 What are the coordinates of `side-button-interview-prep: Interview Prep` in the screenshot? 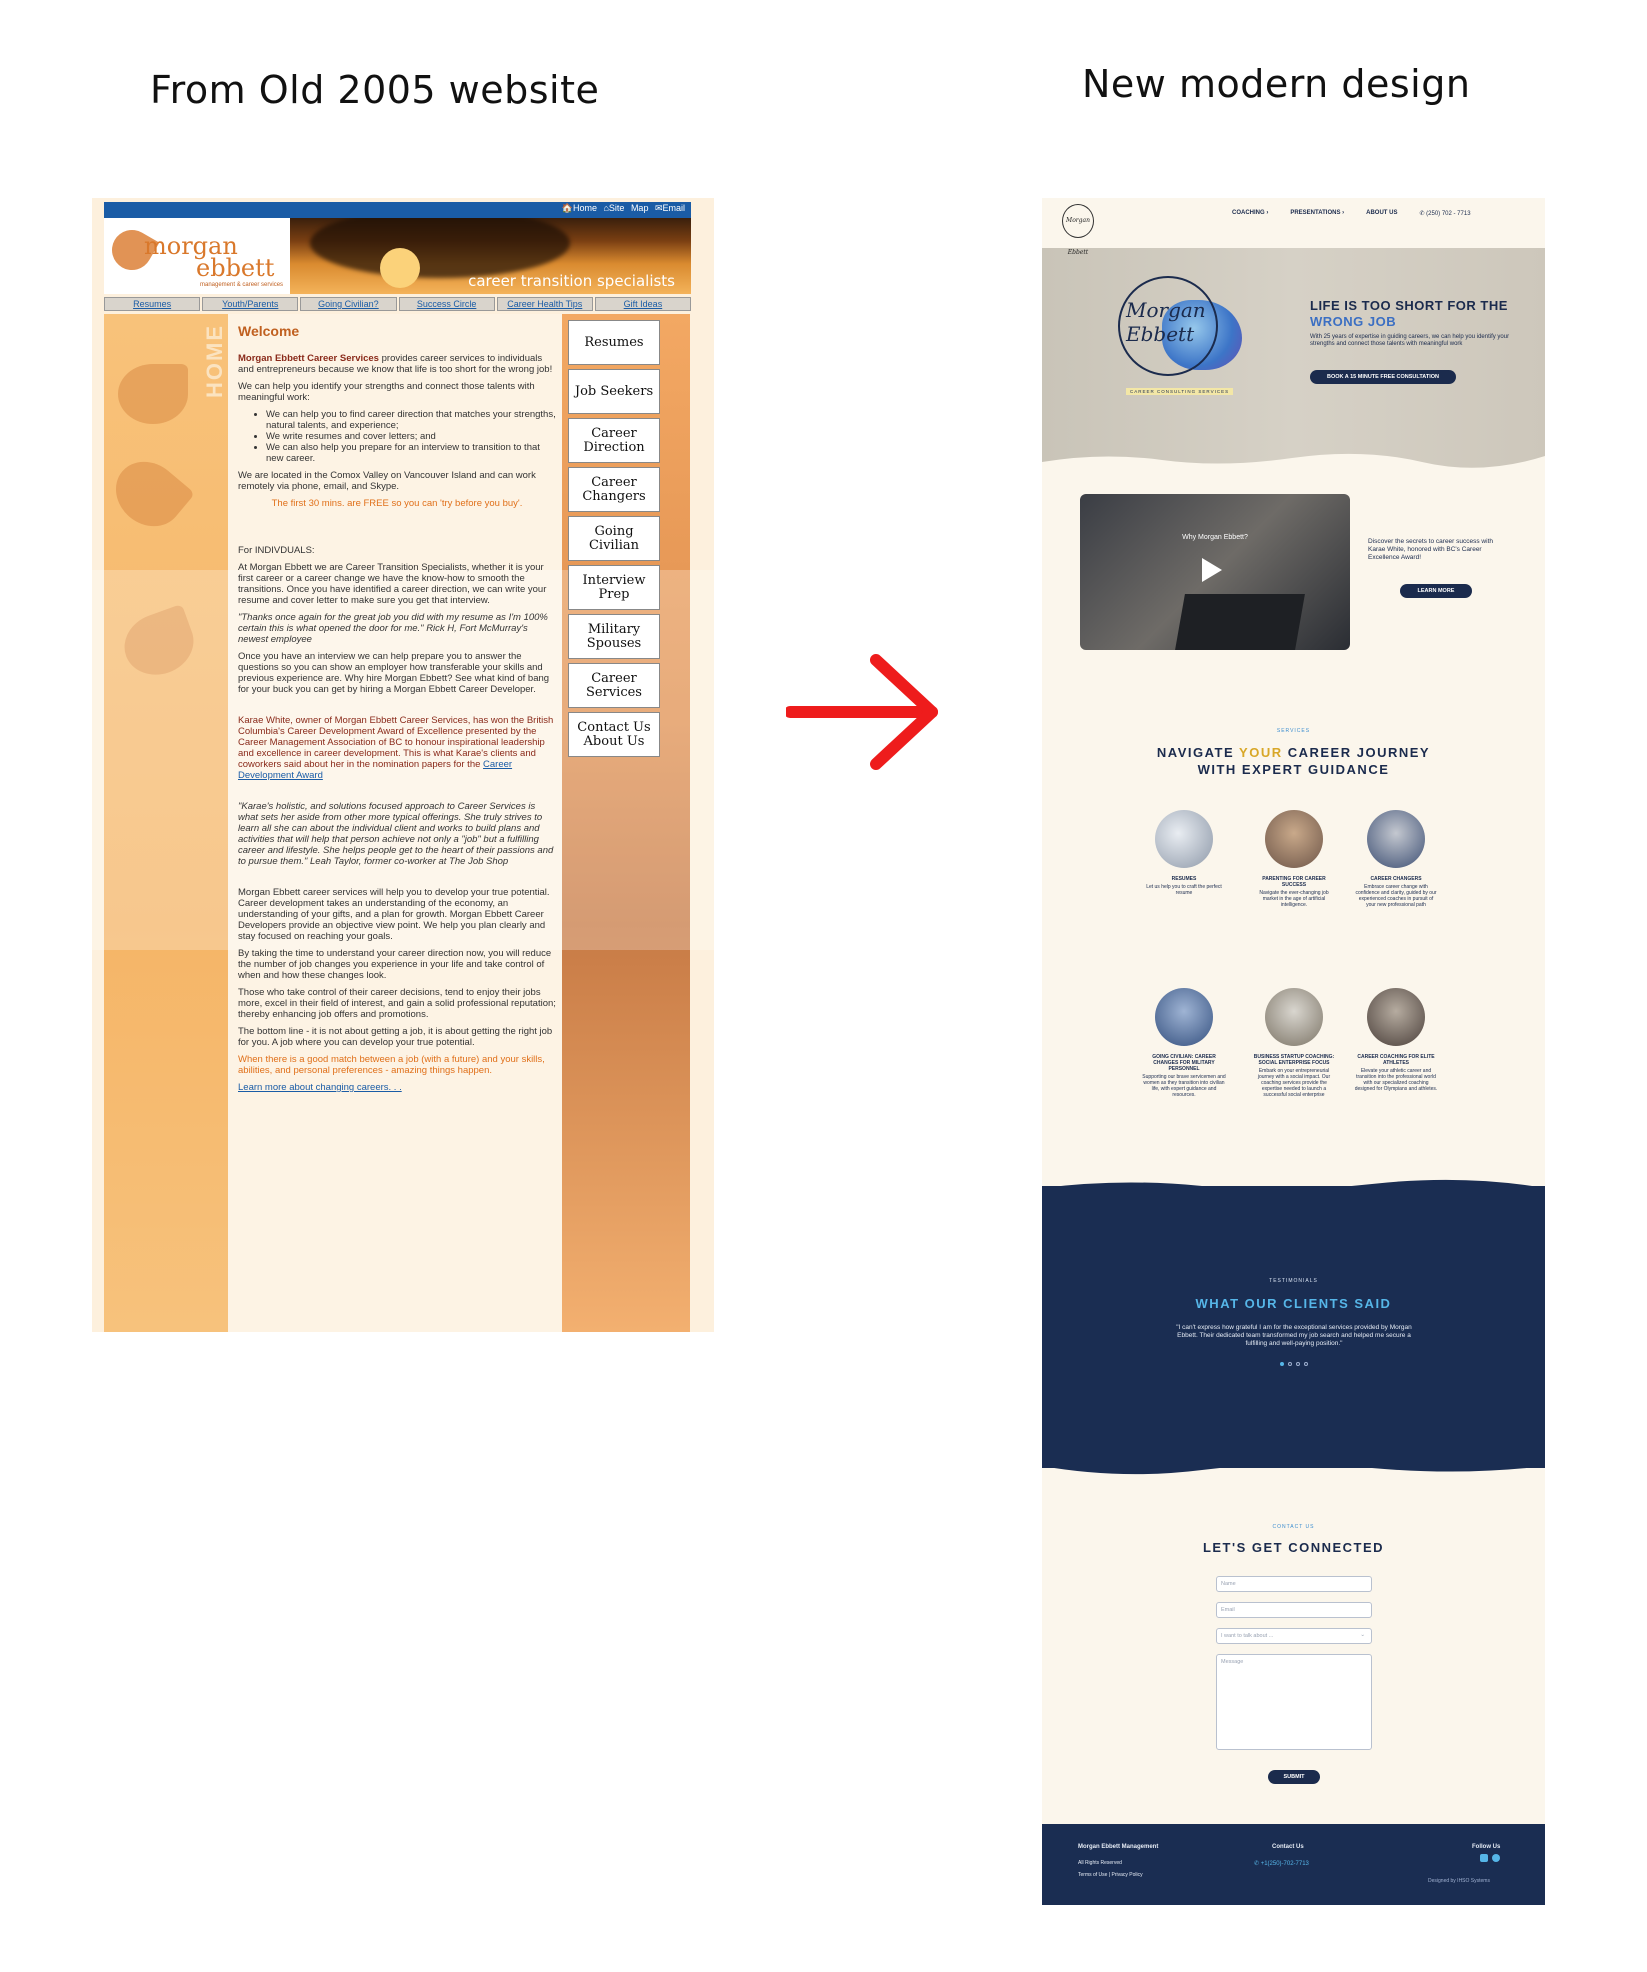 It's located at (614, 587).